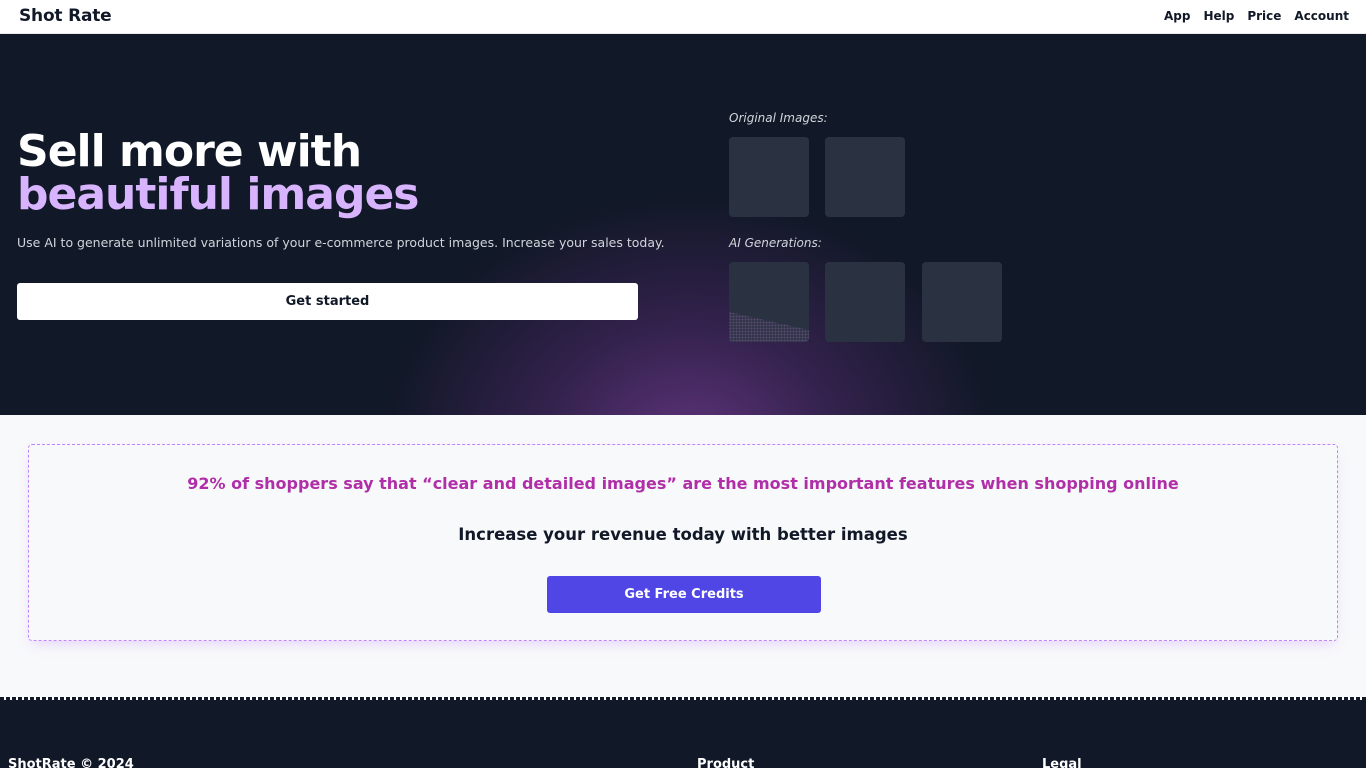 This screenshot has height=768, width=1366. I want to click on nav-link-account: Account, so click(1321, 16).